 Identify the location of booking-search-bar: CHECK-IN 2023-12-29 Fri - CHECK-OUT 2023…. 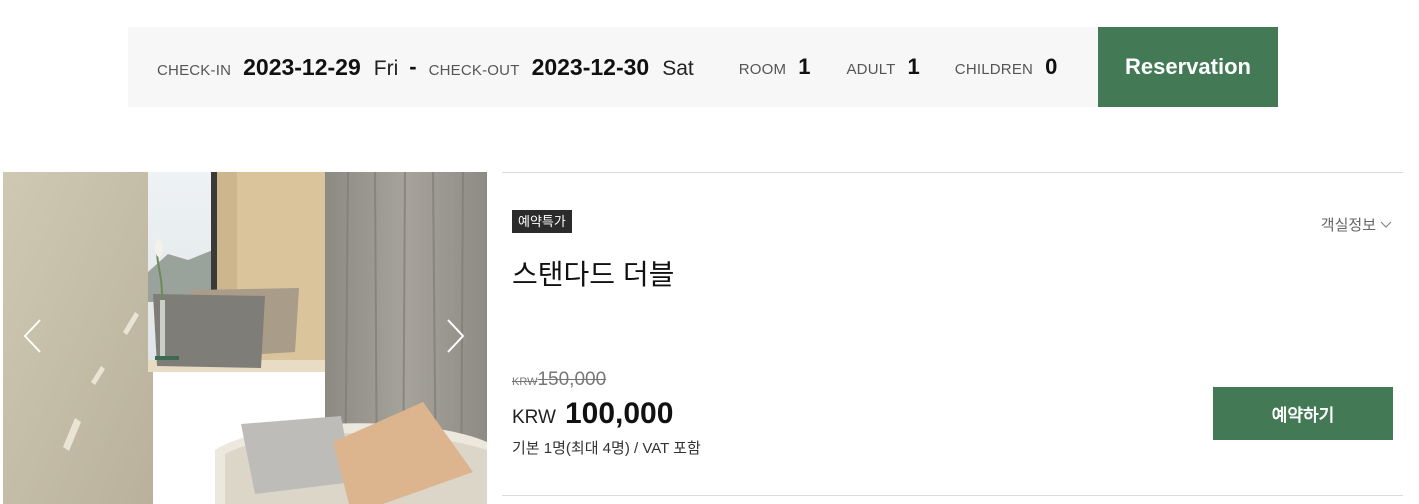
(703, 67).